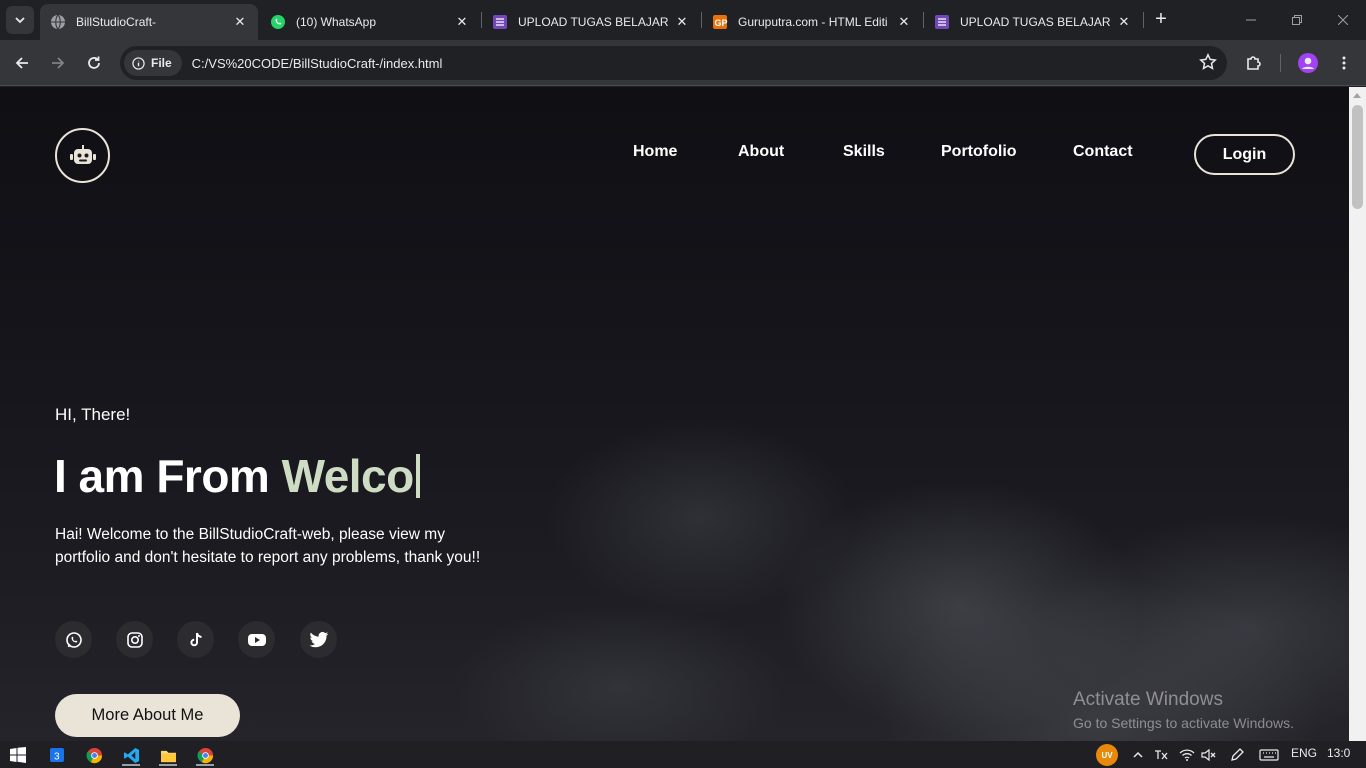  Describe the element at coordinates (348, 476) in the screenshot. I see `headline-typed-text: Welco` at that location.